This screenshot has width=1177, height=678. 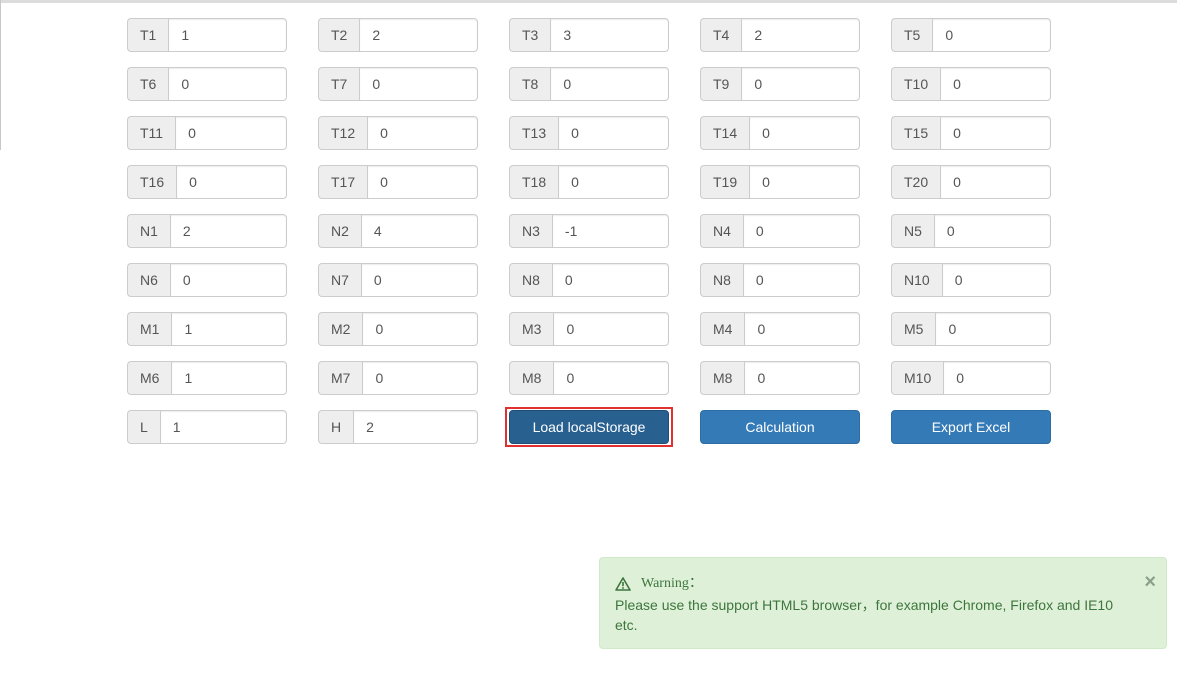 What do you see at coordinates (997, 378) in the screenshot?
I see `param-input-m10` at bounding box center [997, 378].